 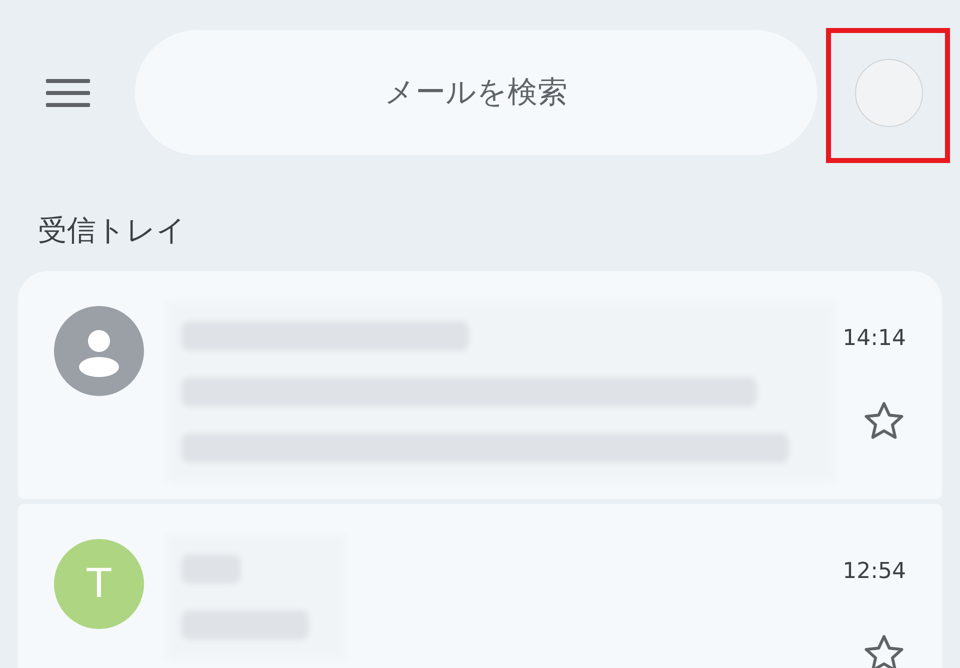 I want to click on message-time: 12:54, so click(x=874, y=571).